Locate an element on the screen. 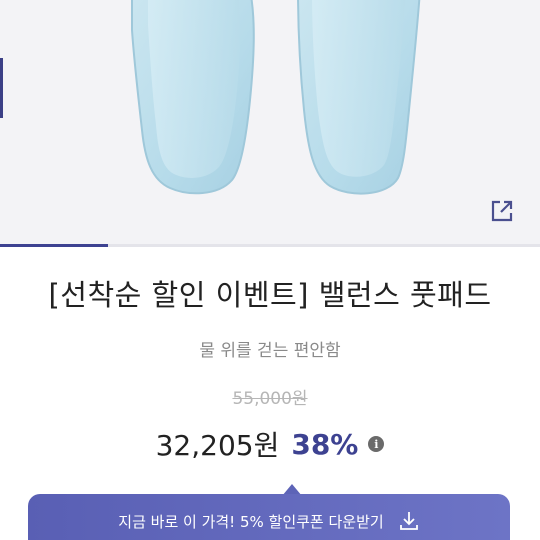 This screenshot has width=540, height=540. left-foot-pad is located at coordinates (193, 97).